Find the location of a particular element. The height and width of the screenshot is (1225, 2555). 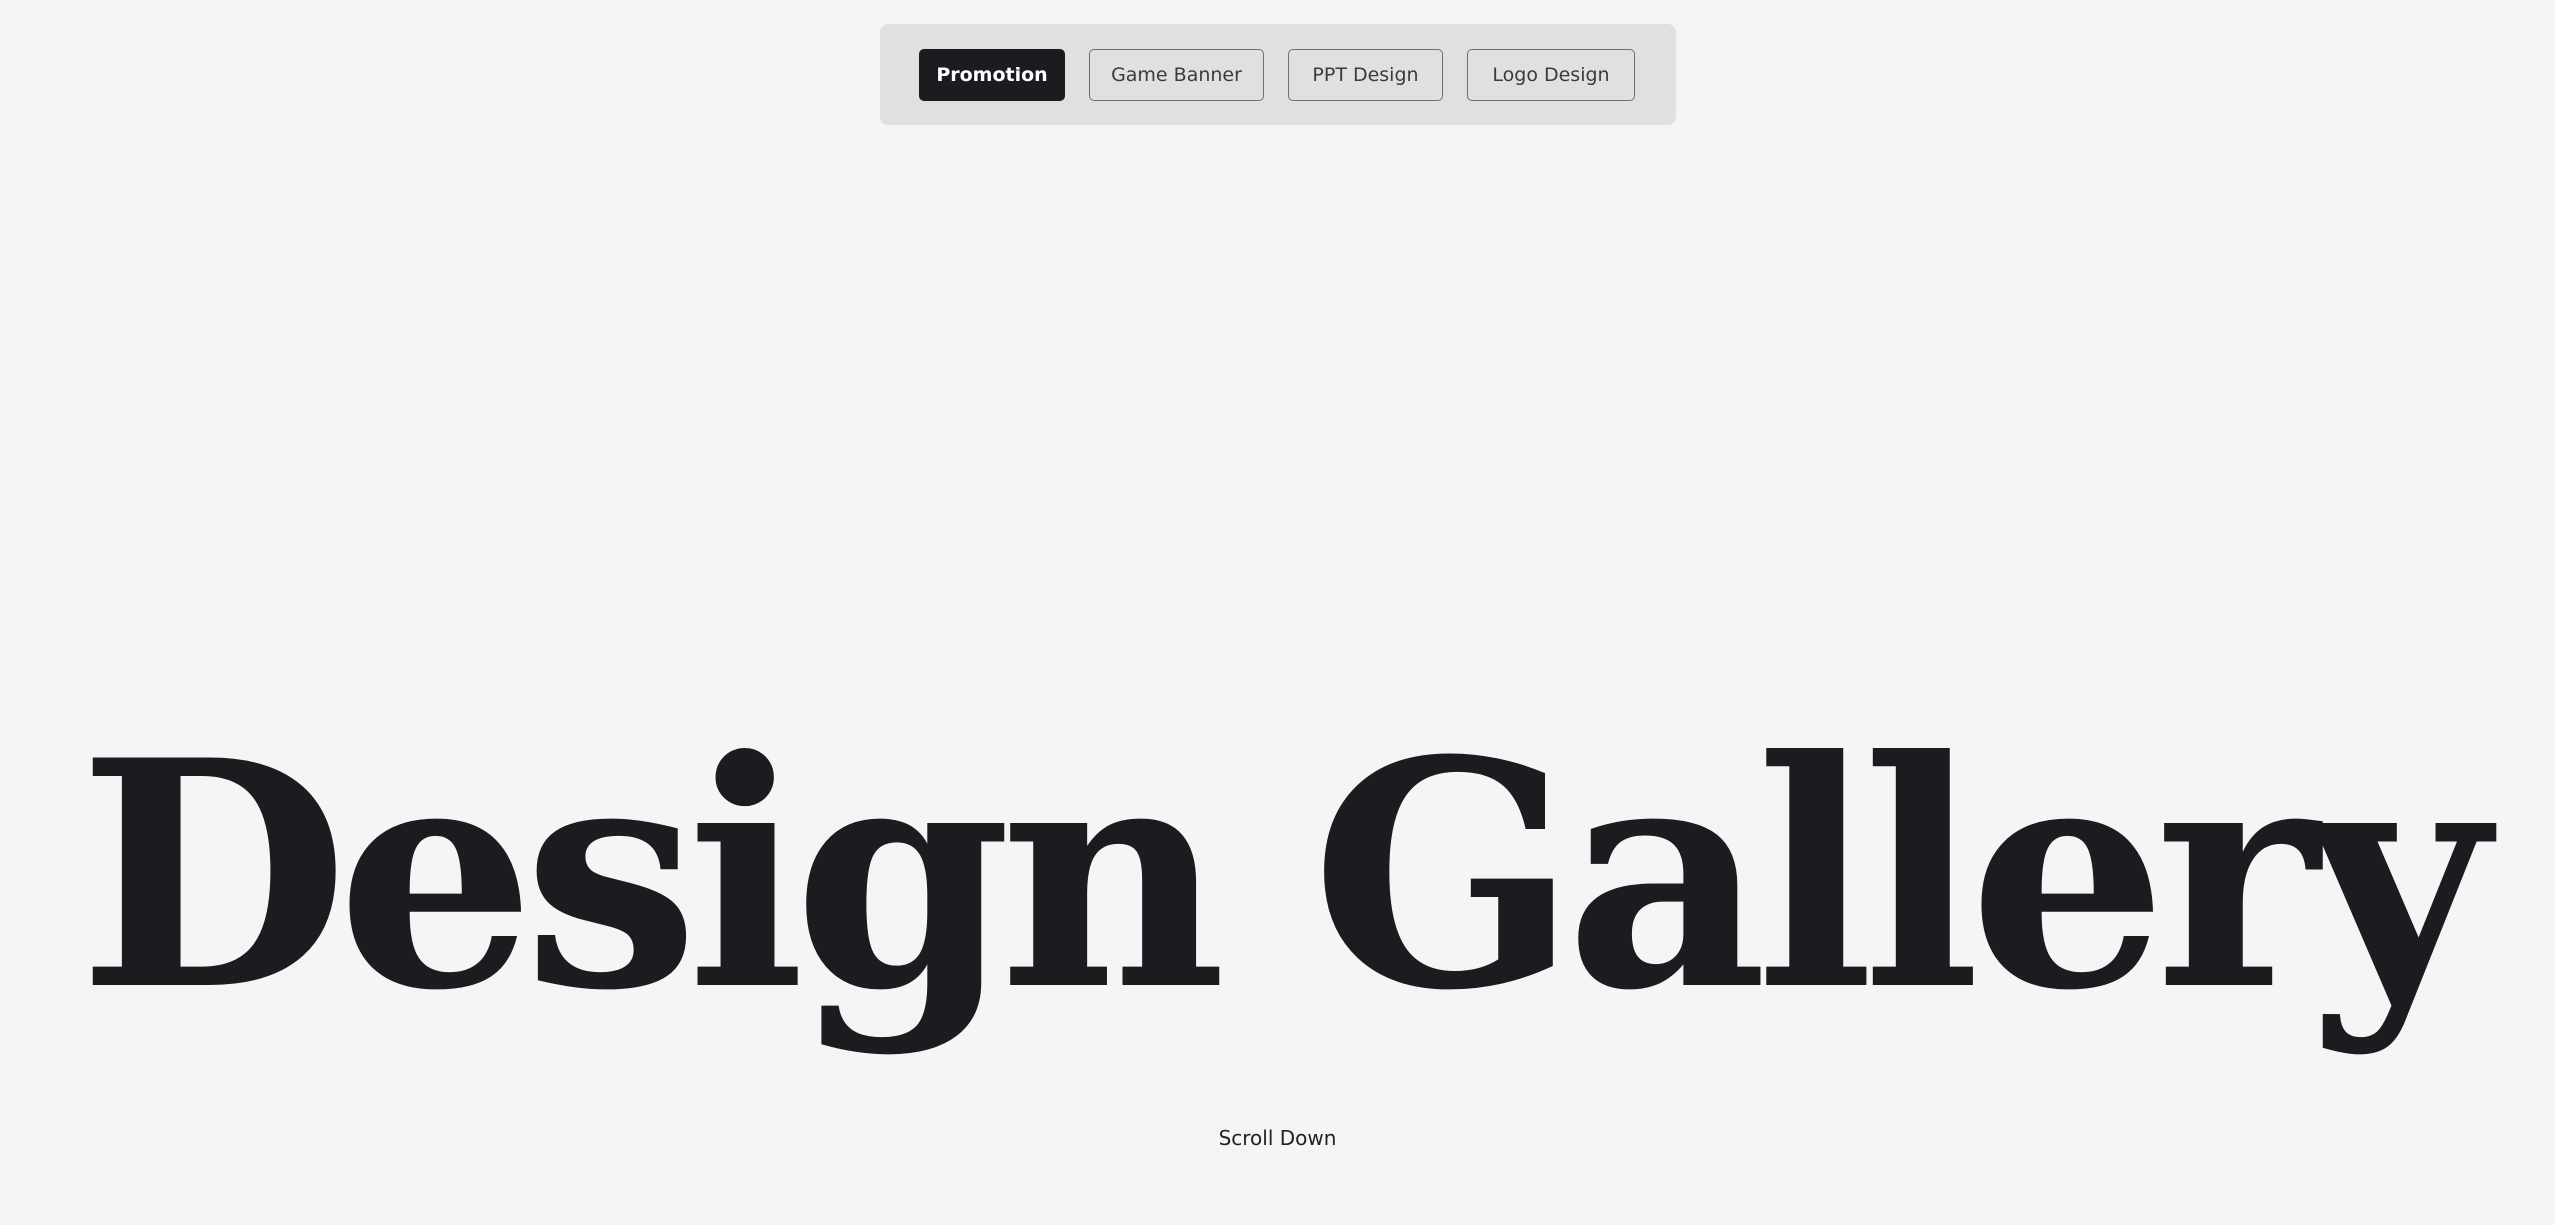

tab-ppt-design: PPT Design is located at coordinates (1365, 74).